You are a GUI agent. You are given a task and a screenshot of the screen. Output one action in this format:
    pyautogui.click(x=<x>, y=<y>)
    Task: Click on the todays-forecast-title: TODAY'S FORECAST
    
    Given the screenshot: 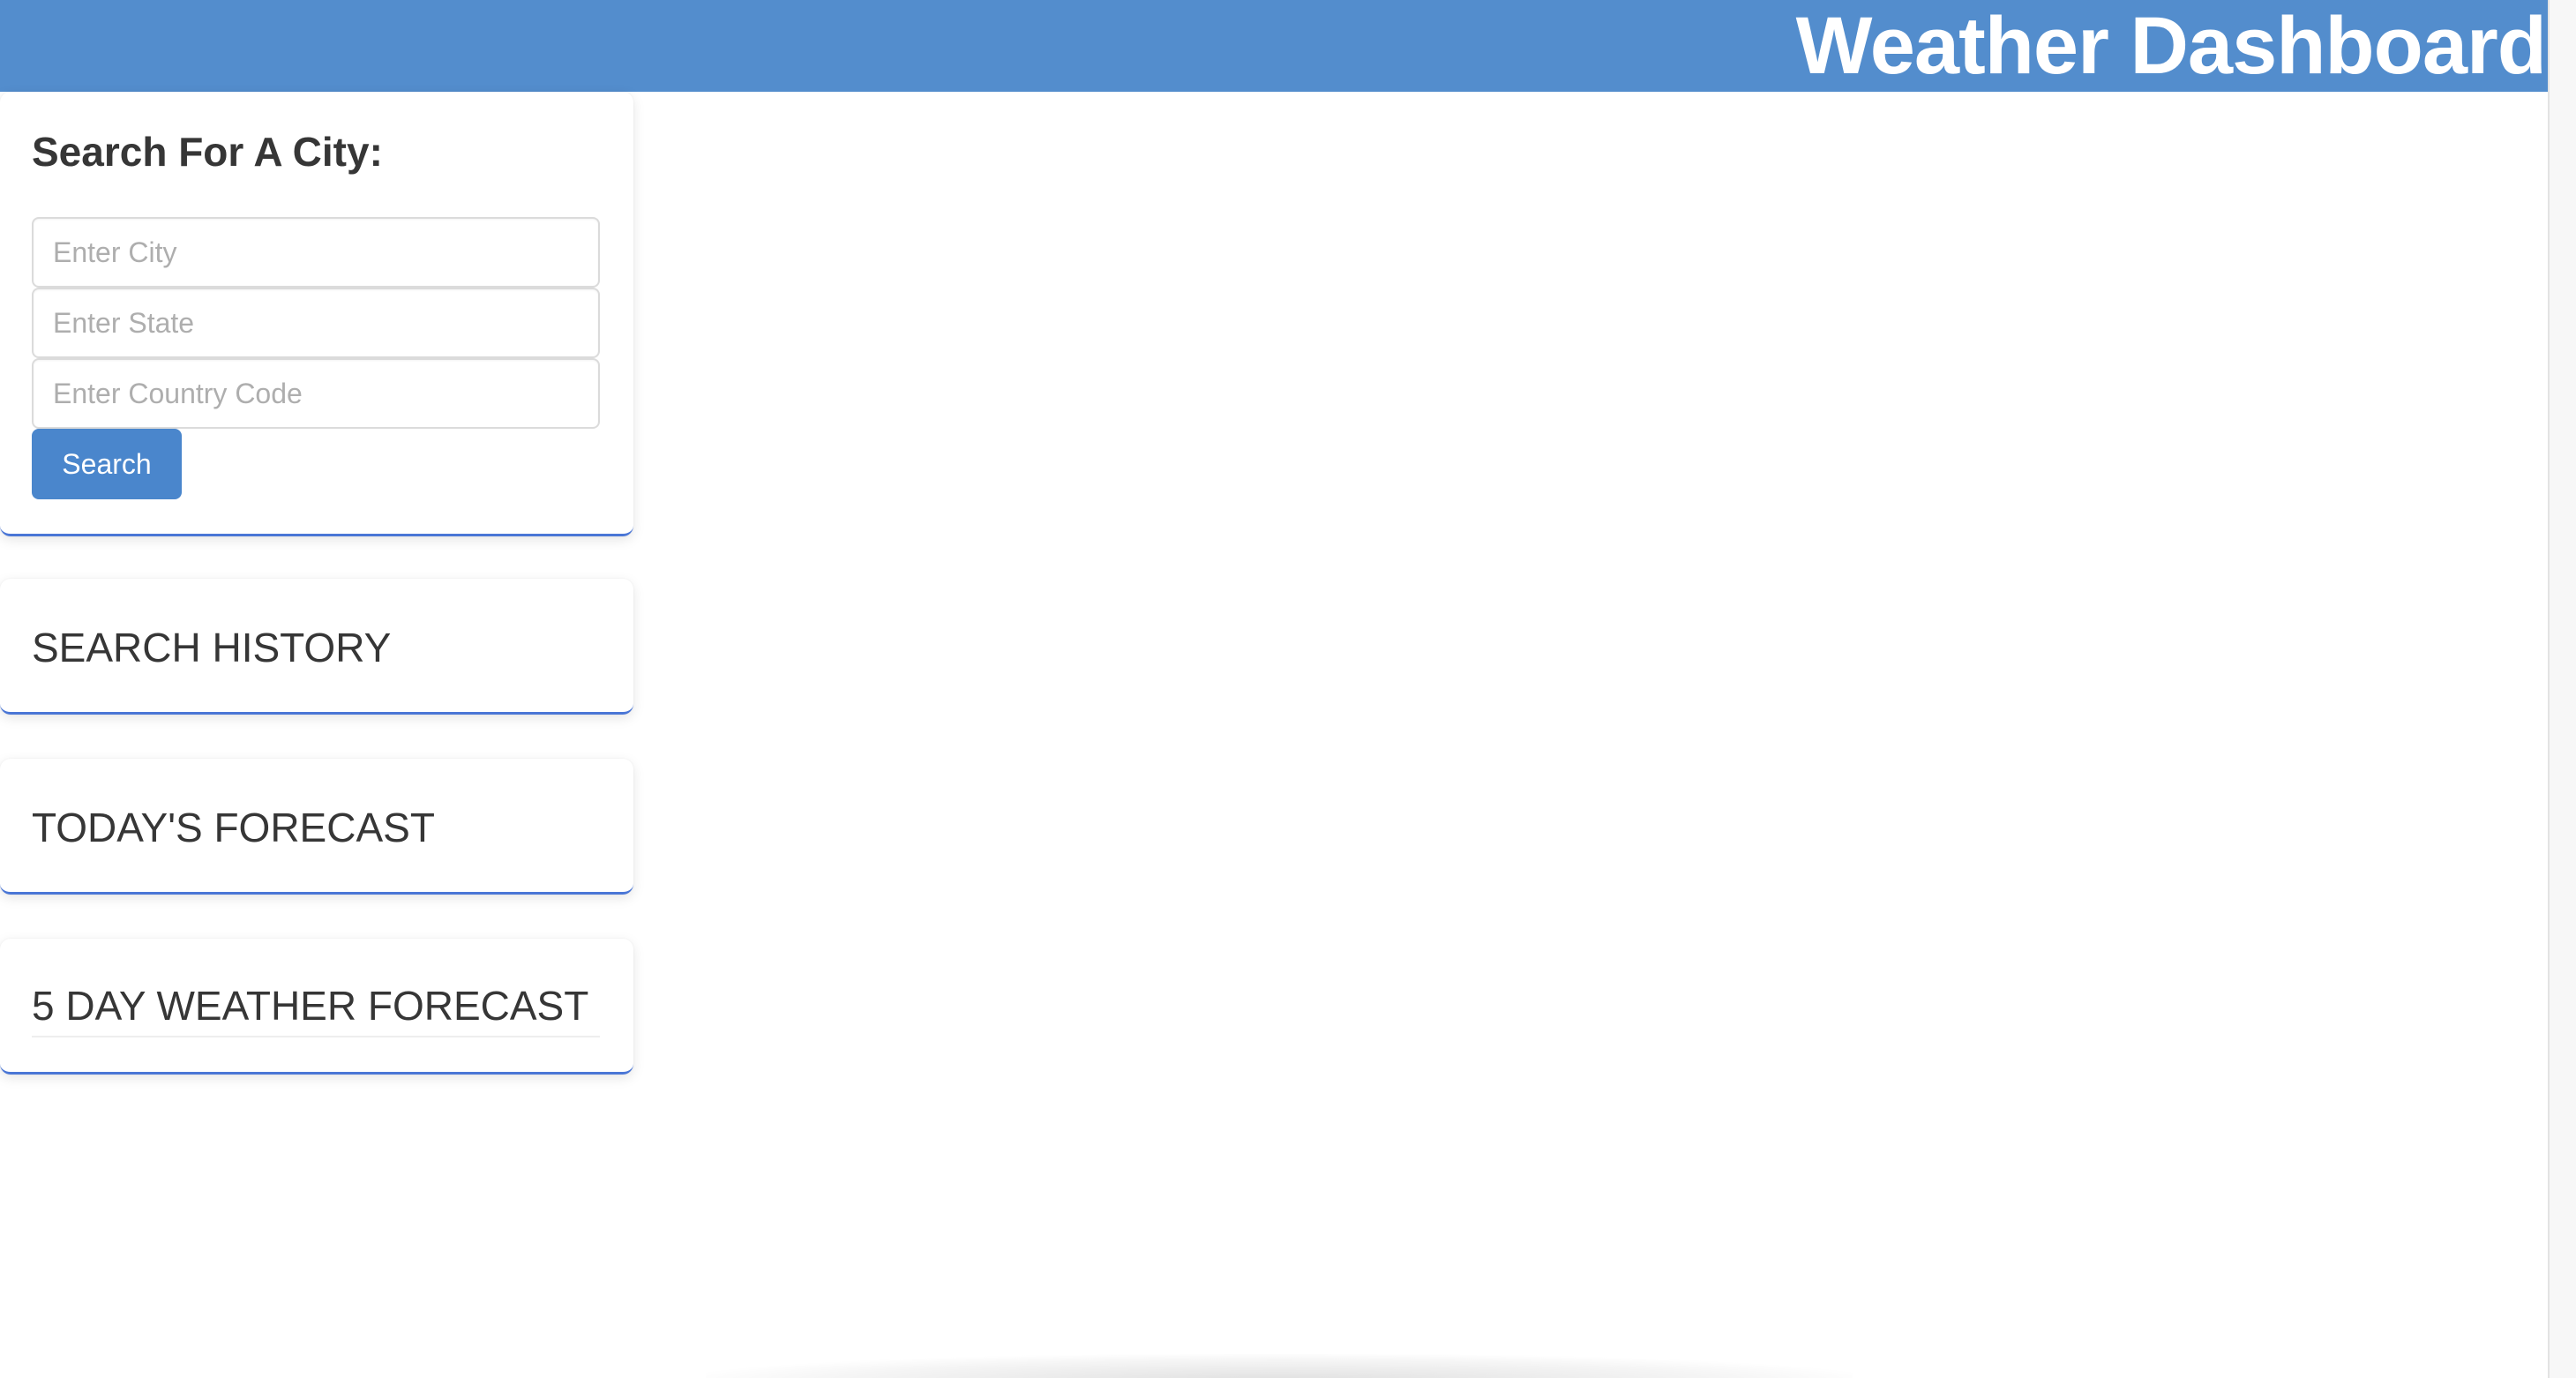 What is the action you would take?
    pyautogui.click(x=233, y=827)
    